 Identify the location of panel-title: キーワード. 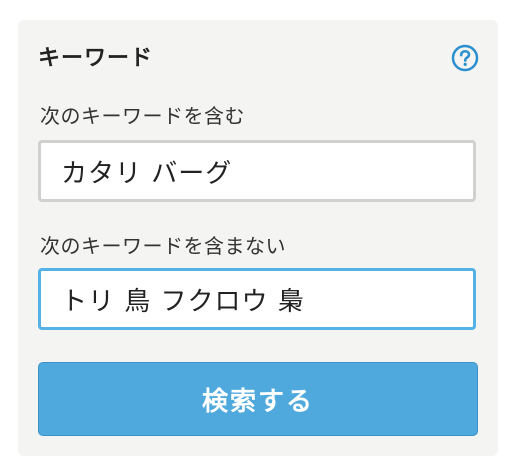
(96, 58).